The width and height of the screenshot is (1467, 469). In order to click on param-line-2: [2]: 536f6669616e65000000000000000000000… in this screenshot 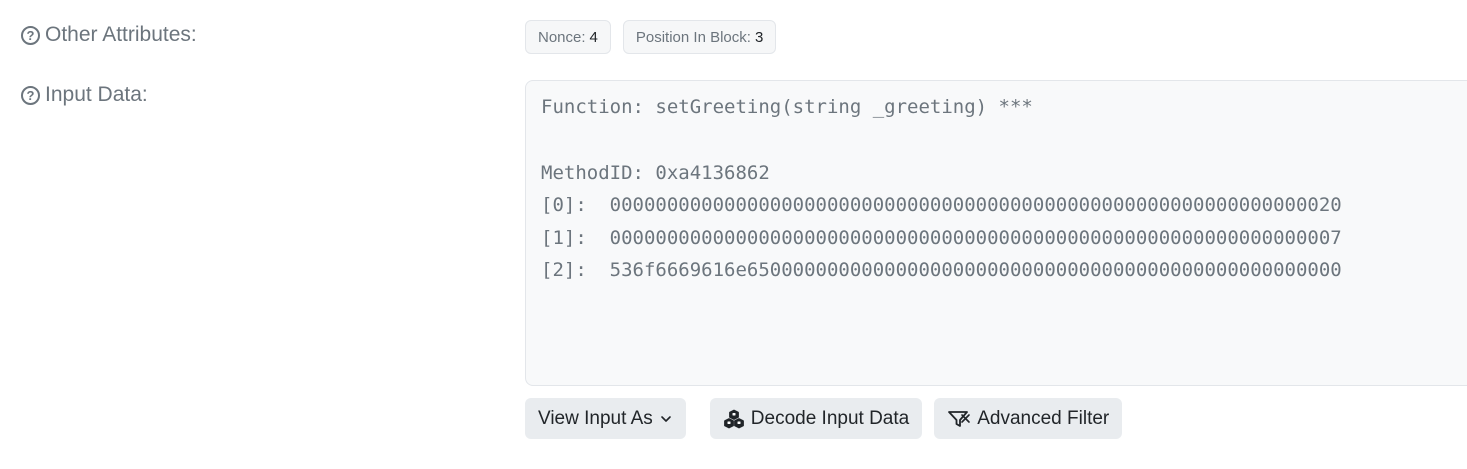, I will do `click(941, 270)`.